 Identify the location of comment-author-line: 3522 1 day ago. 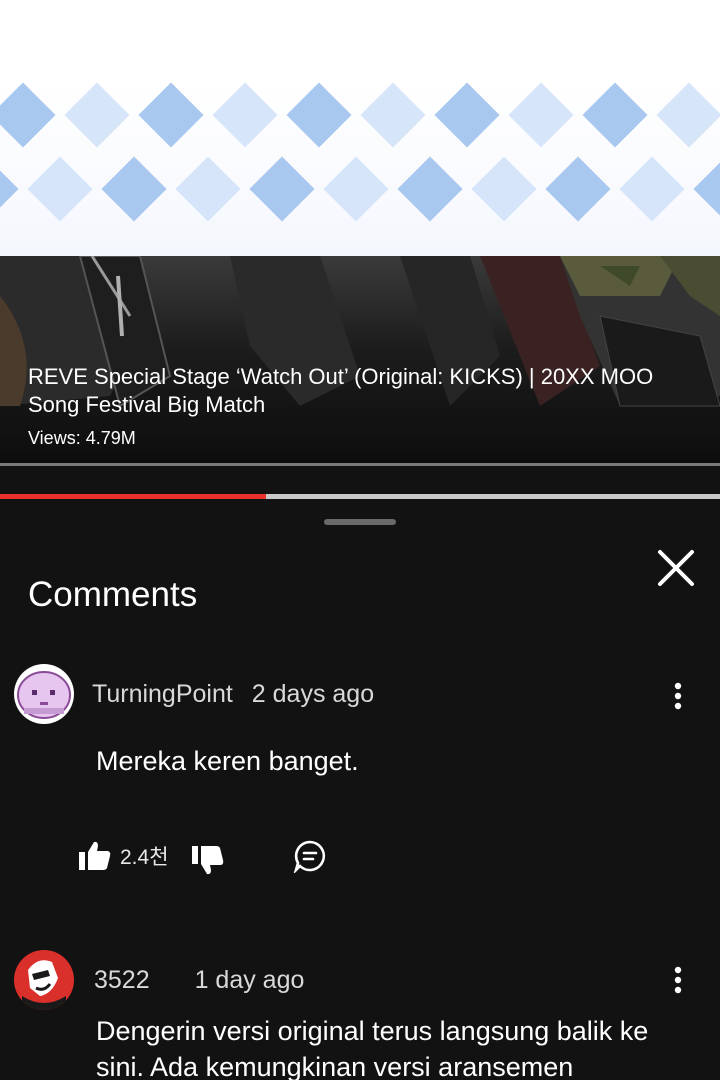
(205, 980).